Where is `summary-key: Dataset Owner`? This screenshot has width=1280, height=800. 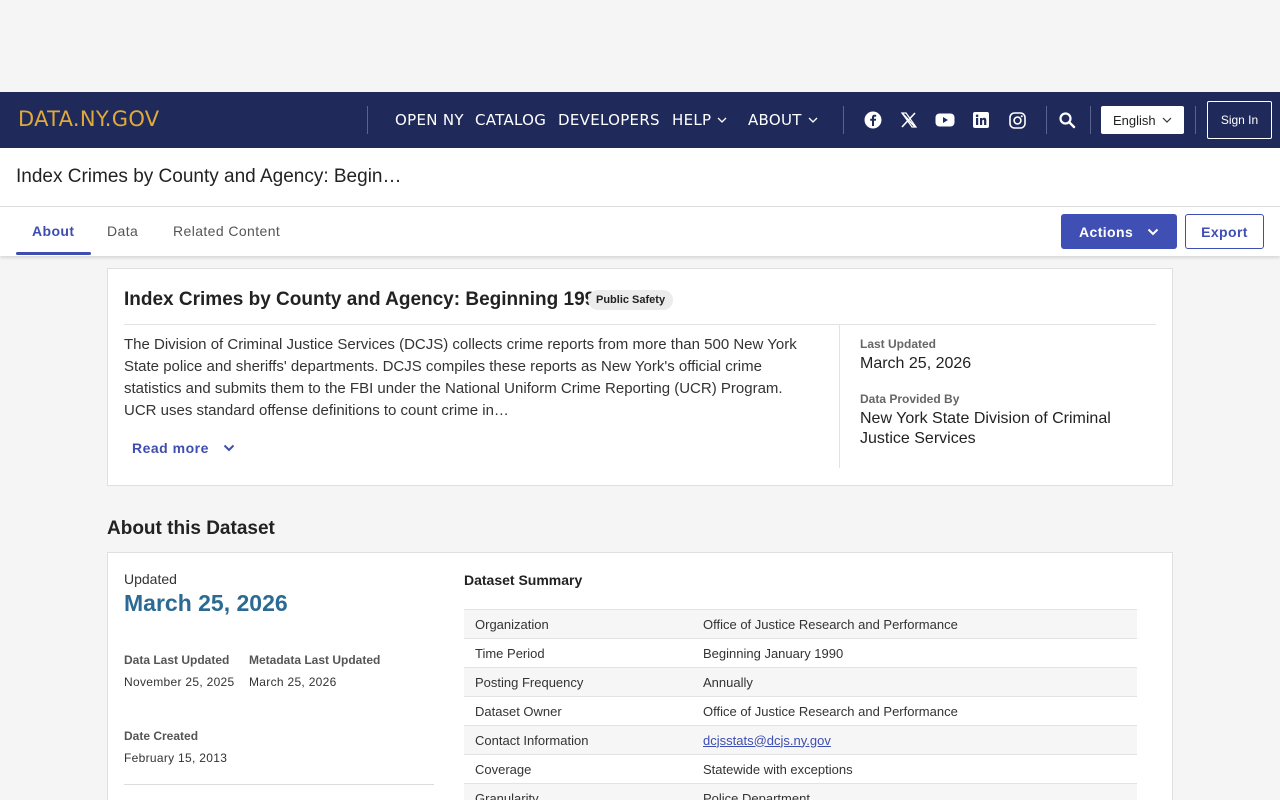
summary-key: Dataset Owner is located at coordinates (578, 711).